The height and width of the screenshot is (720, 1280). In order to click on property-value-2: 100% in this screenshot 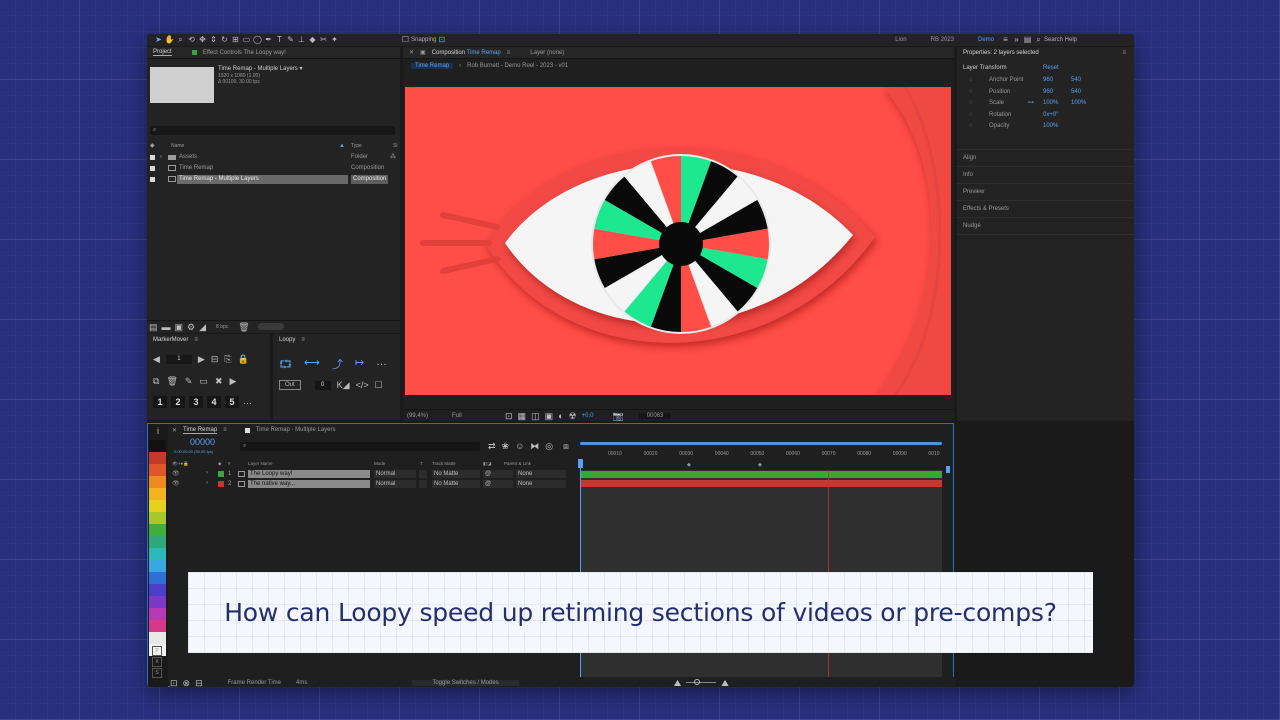, I will do `click(1078, 103)`.